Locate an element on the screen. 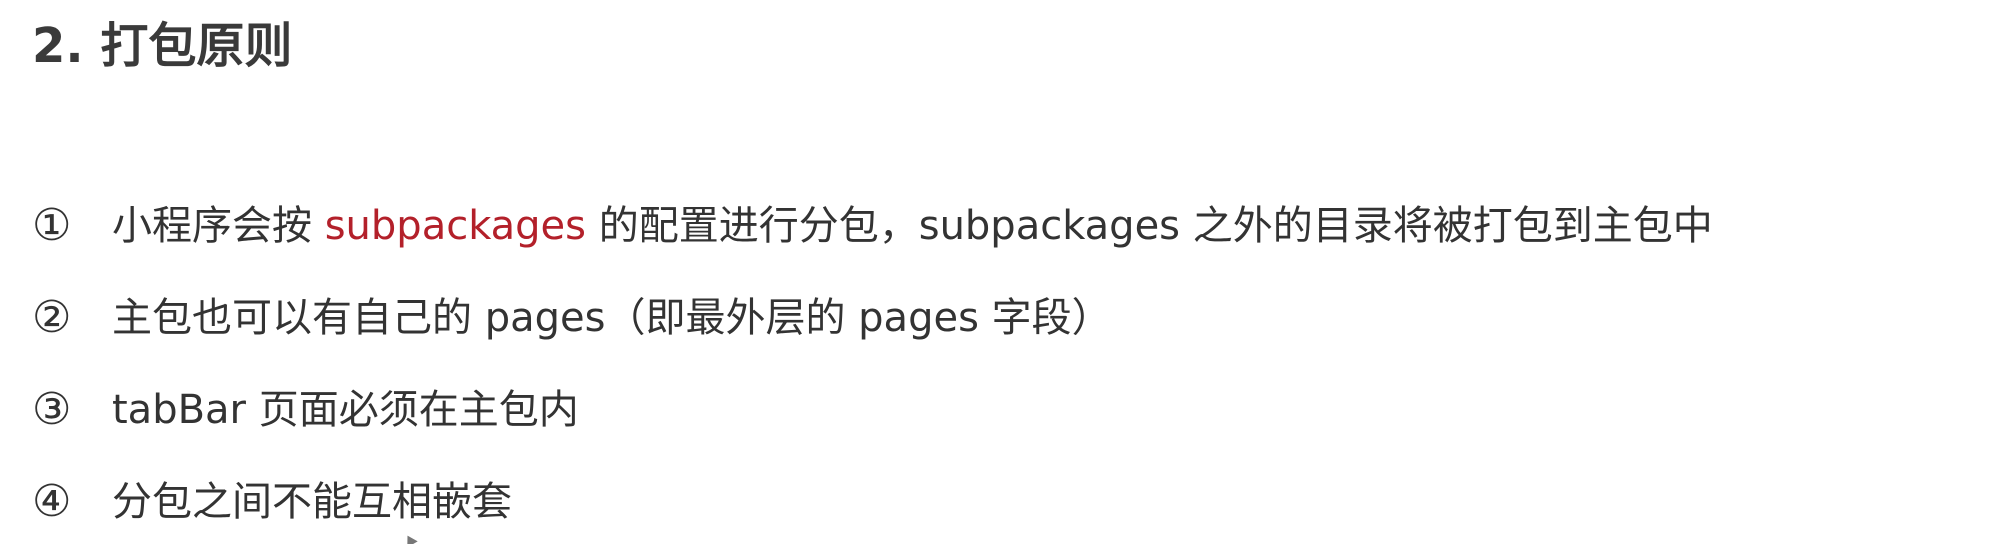  highlighted-keyword: subpackages is located at coordinates (455, 226).